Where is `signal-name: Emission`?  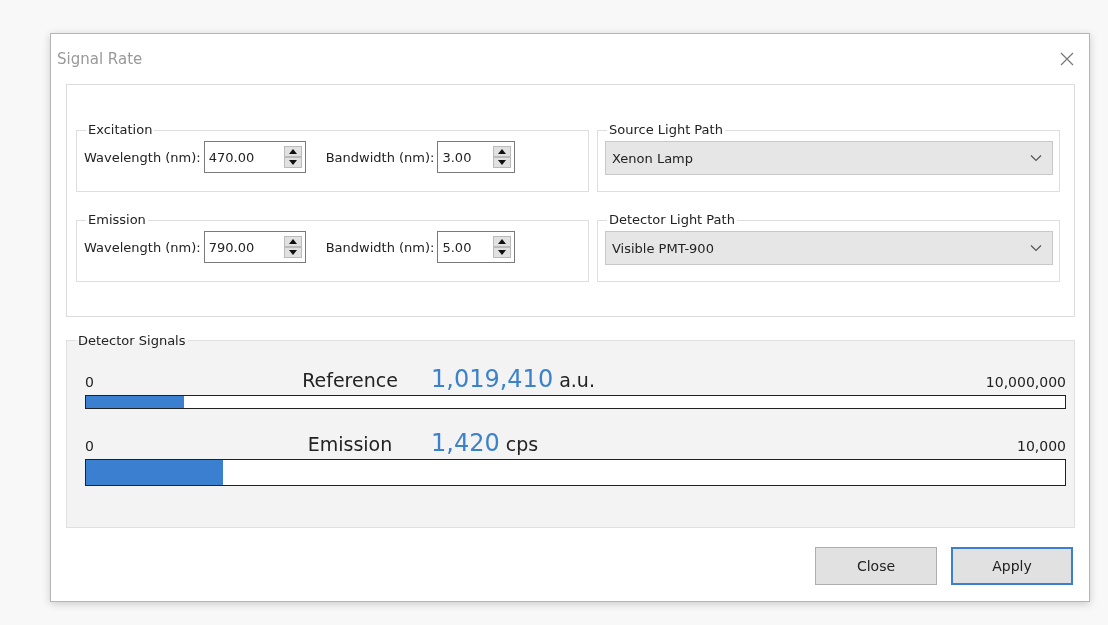 signal-name: Emission is located at coordinates (350, 444).